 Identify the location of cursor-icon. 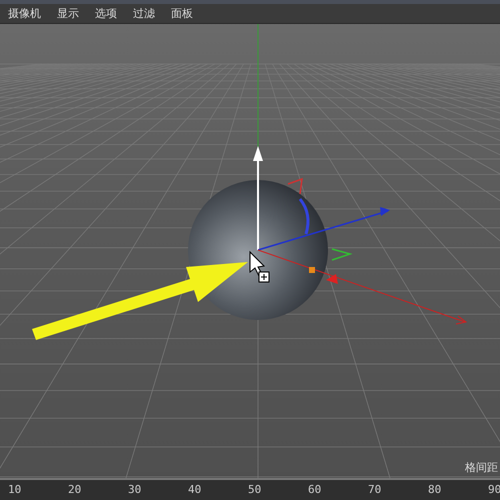
(260, 266).